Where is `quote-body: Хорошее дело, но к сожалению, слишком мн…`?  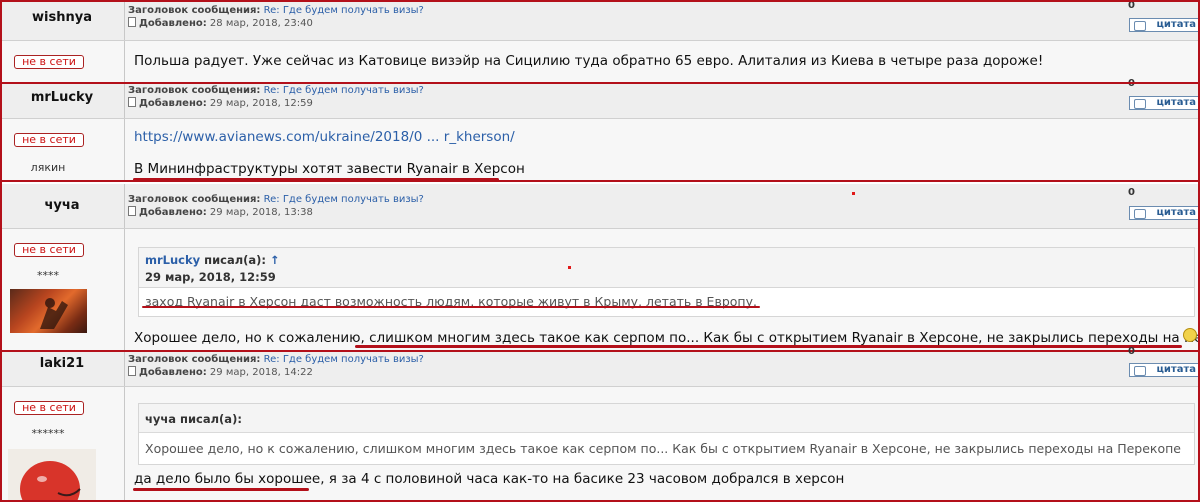 quote-body: Хорошее дело, но к сожалению, слишком мн… is located at coordinates (666, 448).